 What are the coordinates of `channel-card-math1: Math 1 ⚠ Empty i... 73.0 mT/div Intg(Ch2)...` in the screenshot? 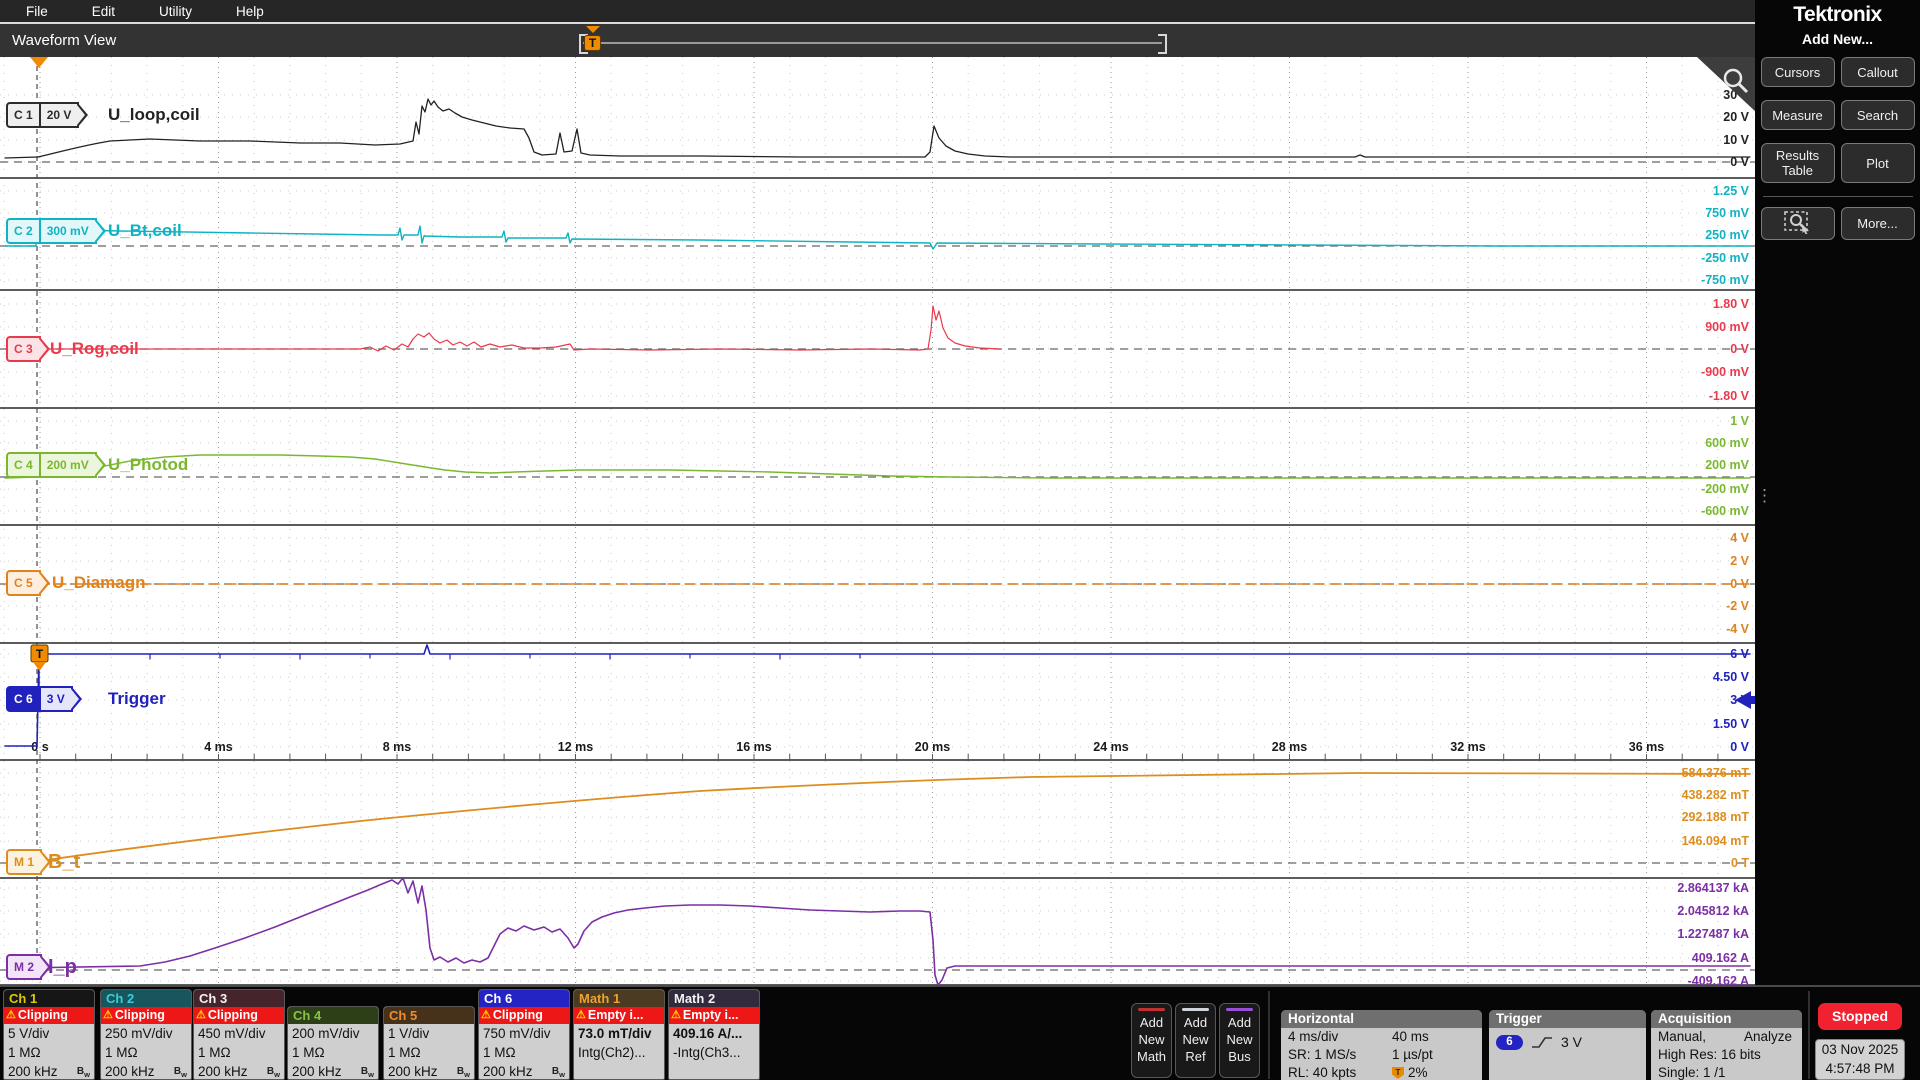 It's located at (619, 1034).